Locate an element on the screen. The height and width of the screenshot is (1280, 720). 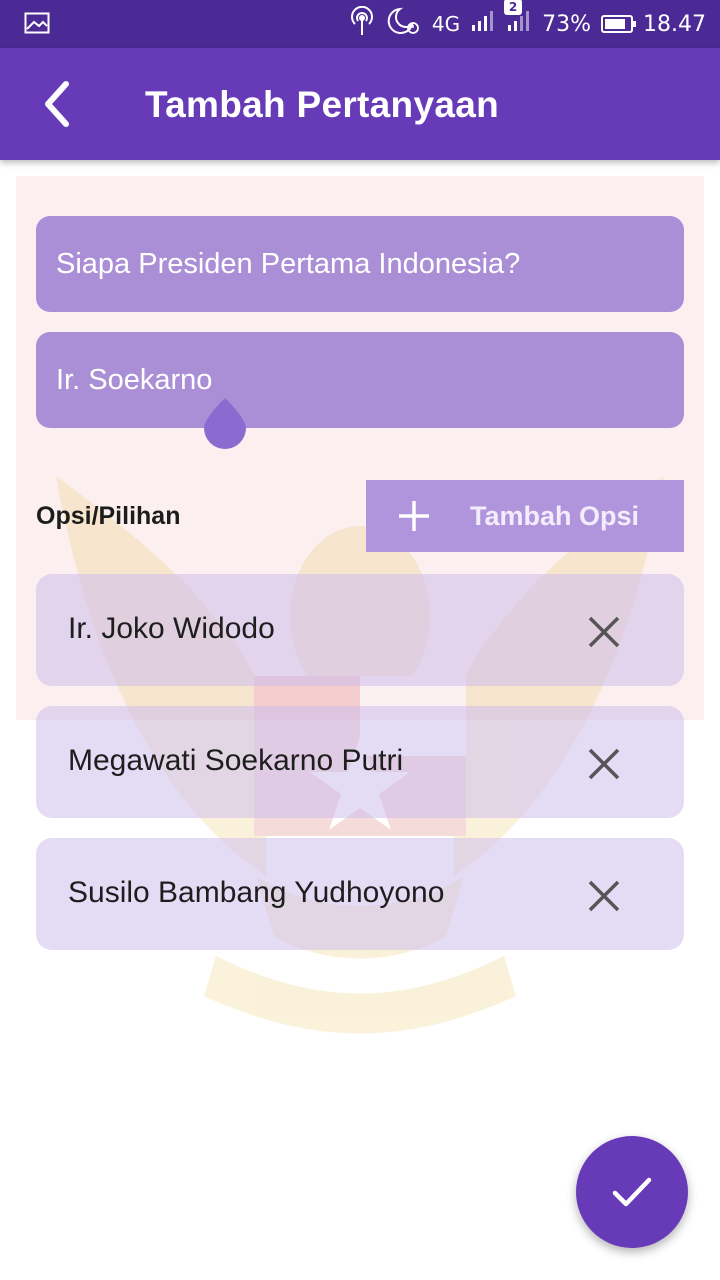
hotspot-icon is located at coordinates (362, 23).